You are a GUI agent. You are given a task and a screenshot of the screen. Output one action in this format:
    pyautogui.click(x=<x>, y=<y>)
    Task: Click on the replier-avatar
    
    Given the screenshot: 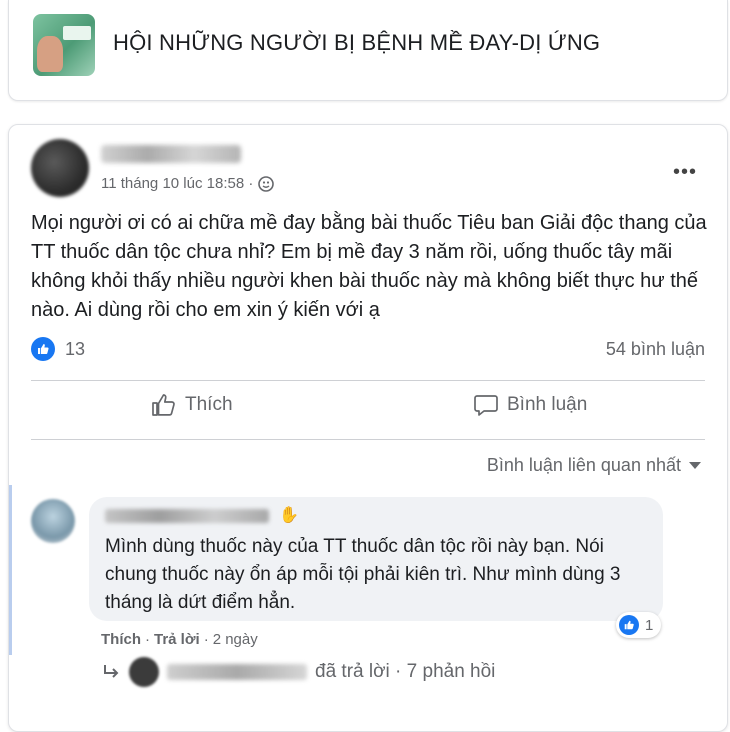 What is the action you would take?
    pyautogui.click(x=144, y=672)
    